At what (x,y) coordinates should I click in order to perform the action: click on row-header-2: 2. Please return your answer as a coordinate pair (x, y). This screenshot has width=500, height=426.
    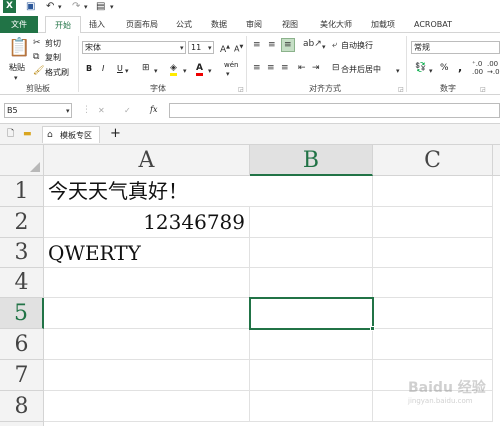
    Looking at the image, I should click on (22, 222).